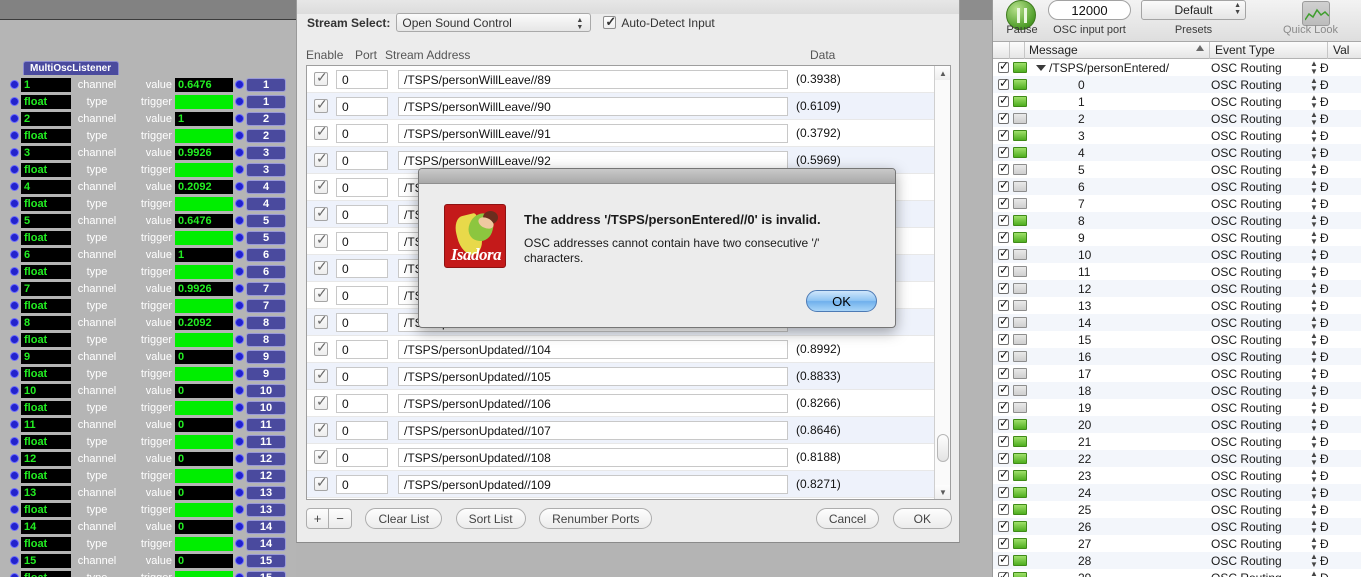 Image resolution: width=1361 pixels, height=577 pixels. What do you see at coordinates (148, 84) in the screenshot?
I see `actor-channel-row: 1 channel value 0.6476 1` at bounding box center [148, 84].